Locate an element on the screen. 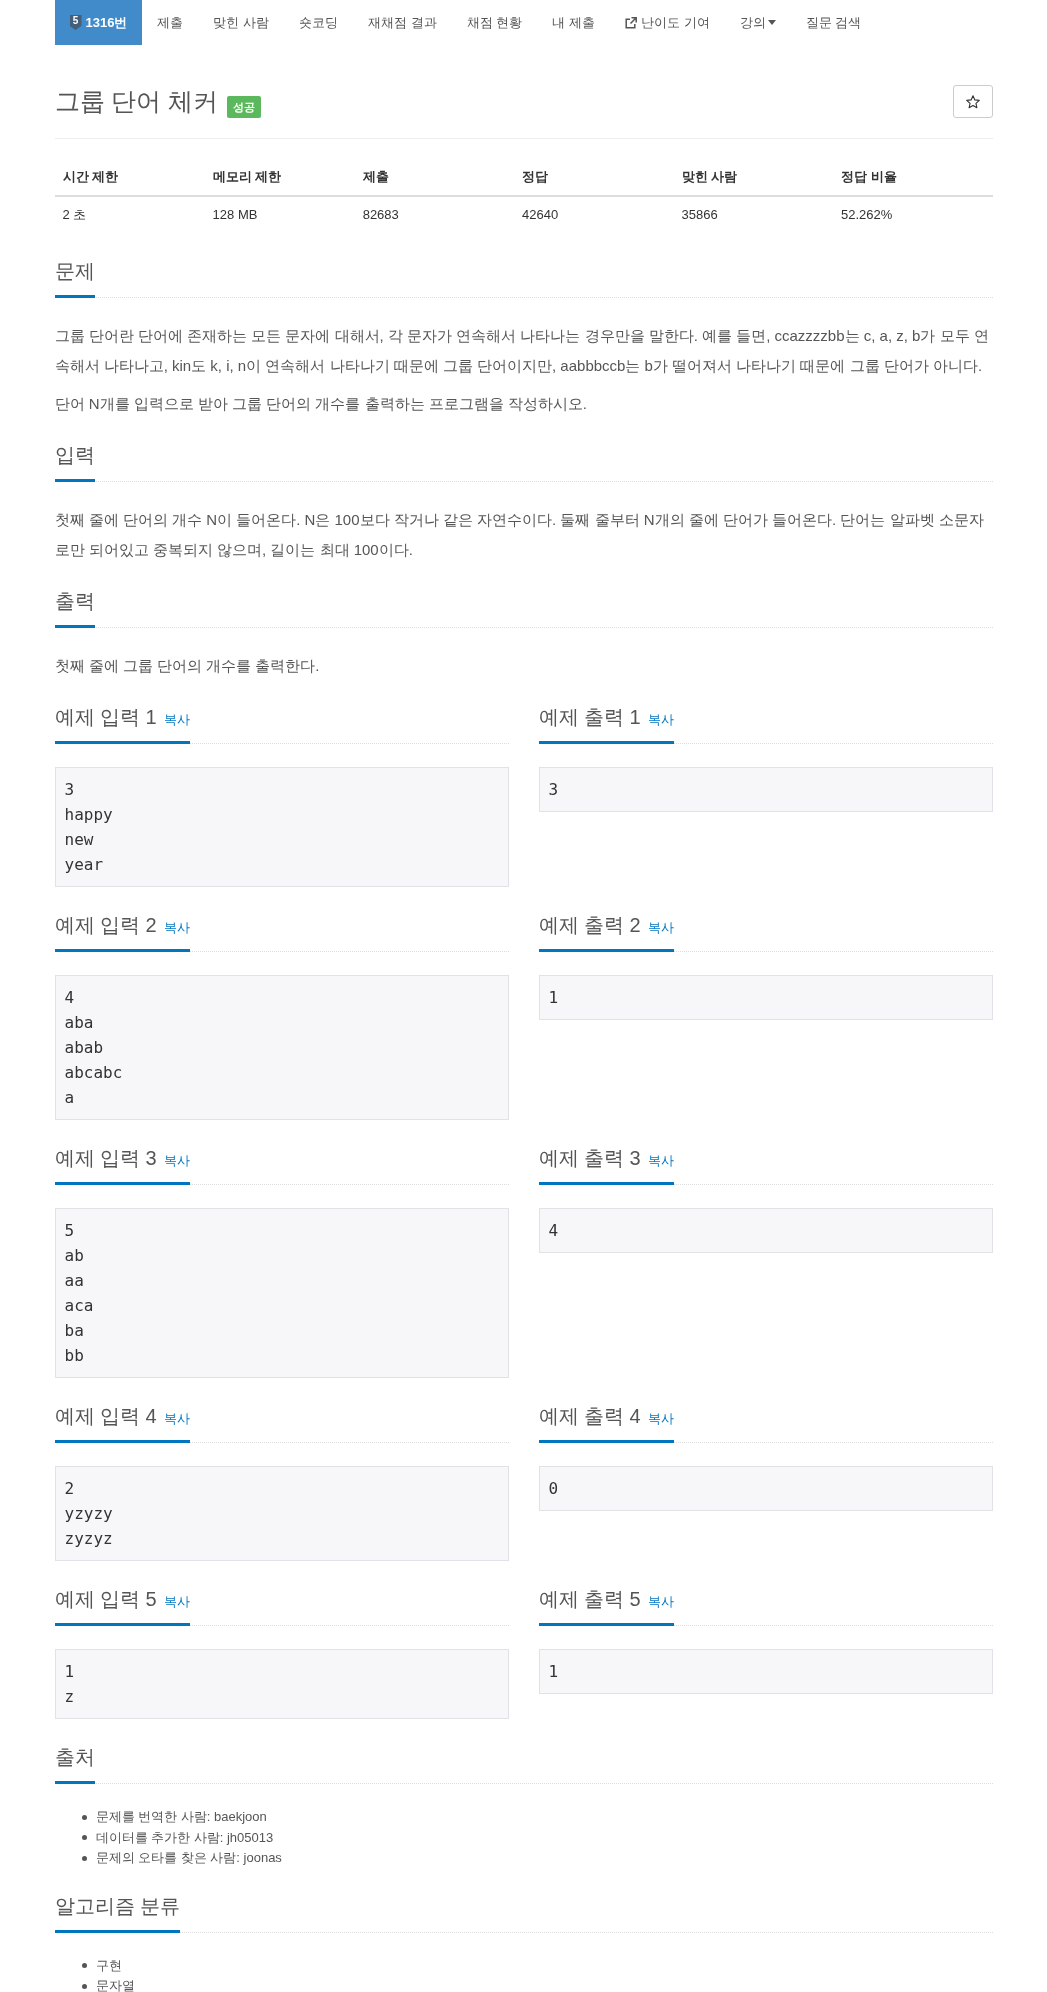 The height and width of the screenshot is (1992, 1047). nav-link: 숏코딩 is located at coordinates (319, 22).